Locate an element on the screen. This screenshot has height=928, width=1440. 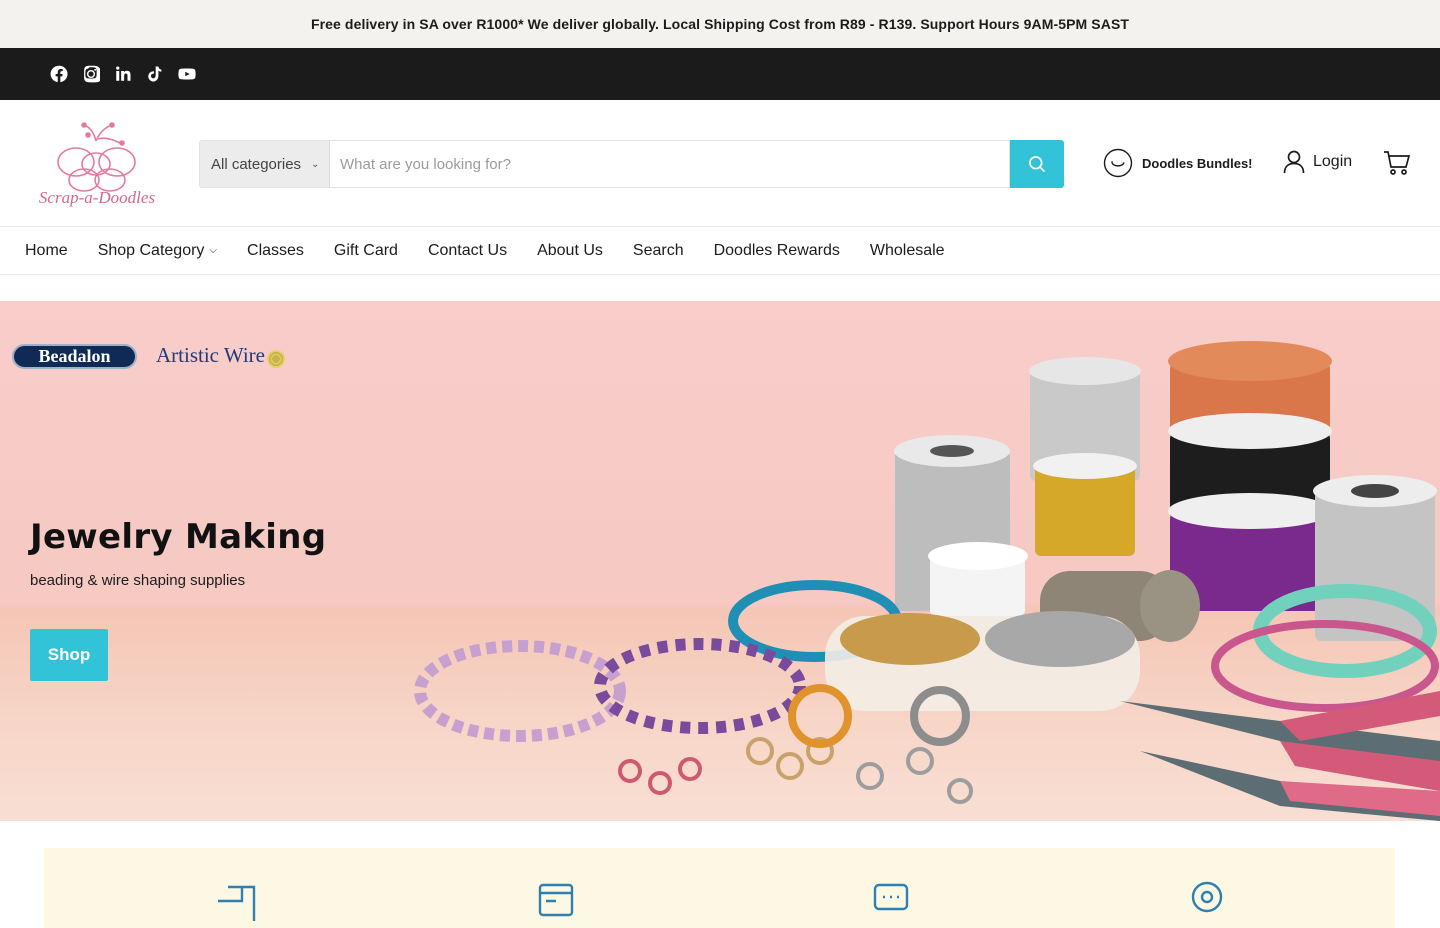
user-icon is located at coordinates (1294, 162).